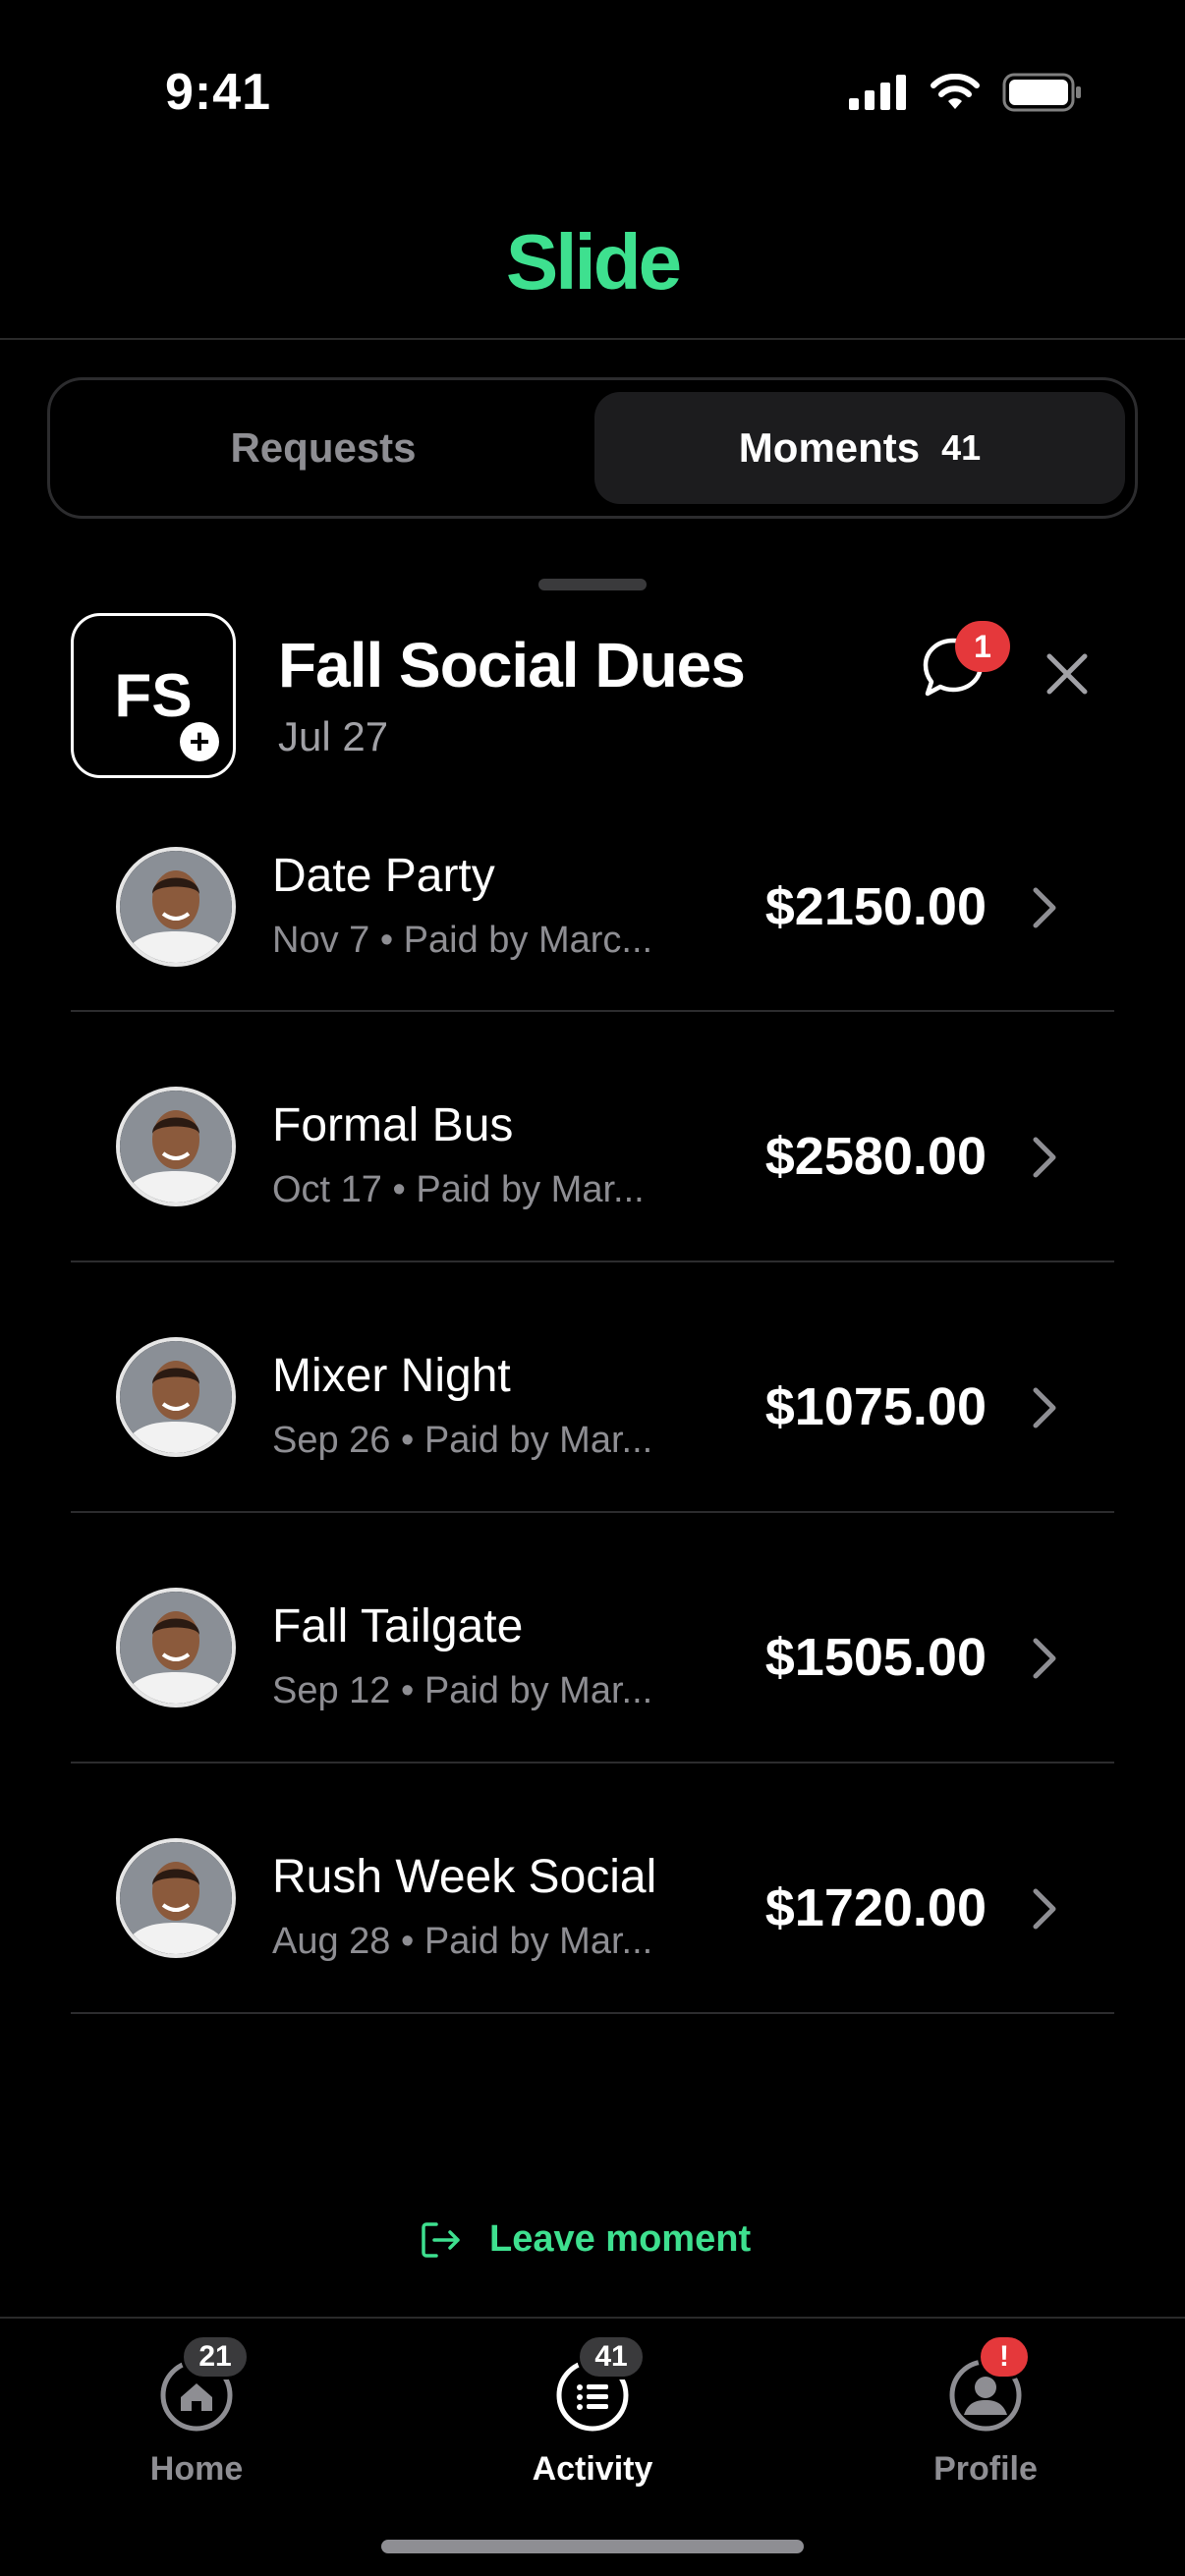 The height and width of the screenshot is (2576, 1185). Describe the element at coordinates (878, 92) in the screenshot. I see `cellular-signal-icon` at that location.